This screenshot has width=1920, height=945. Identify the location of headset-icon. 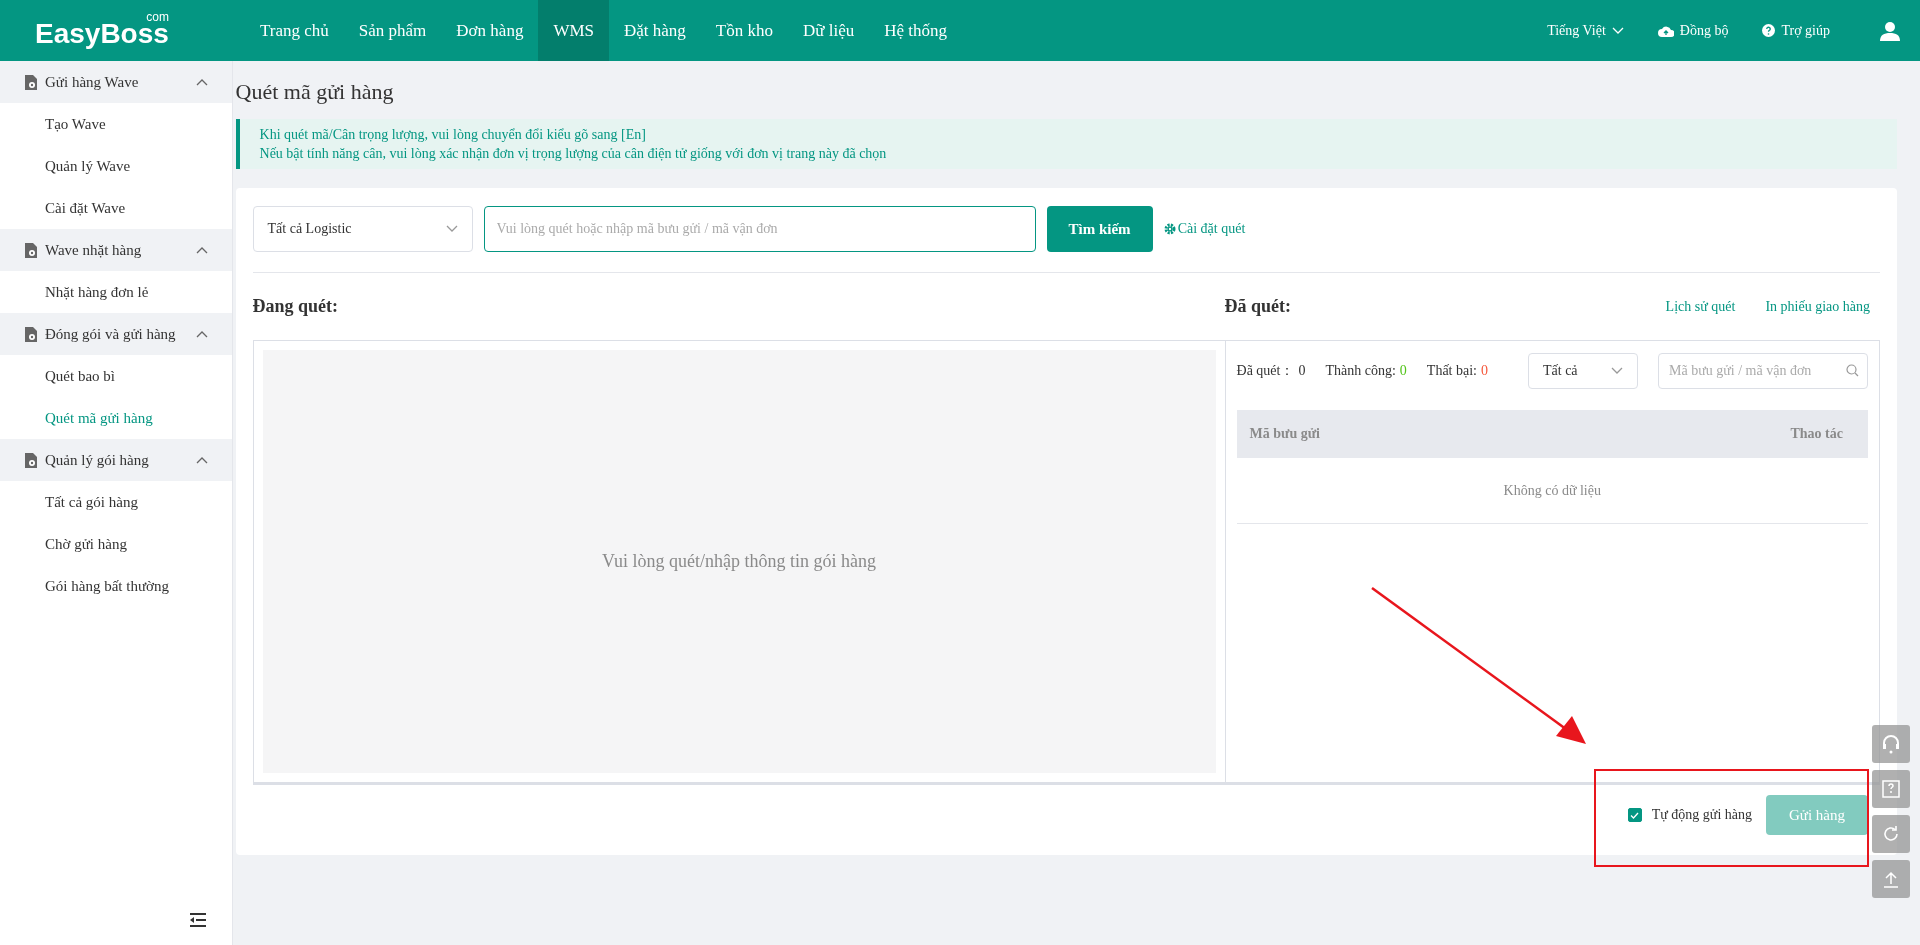
(1891, 744).